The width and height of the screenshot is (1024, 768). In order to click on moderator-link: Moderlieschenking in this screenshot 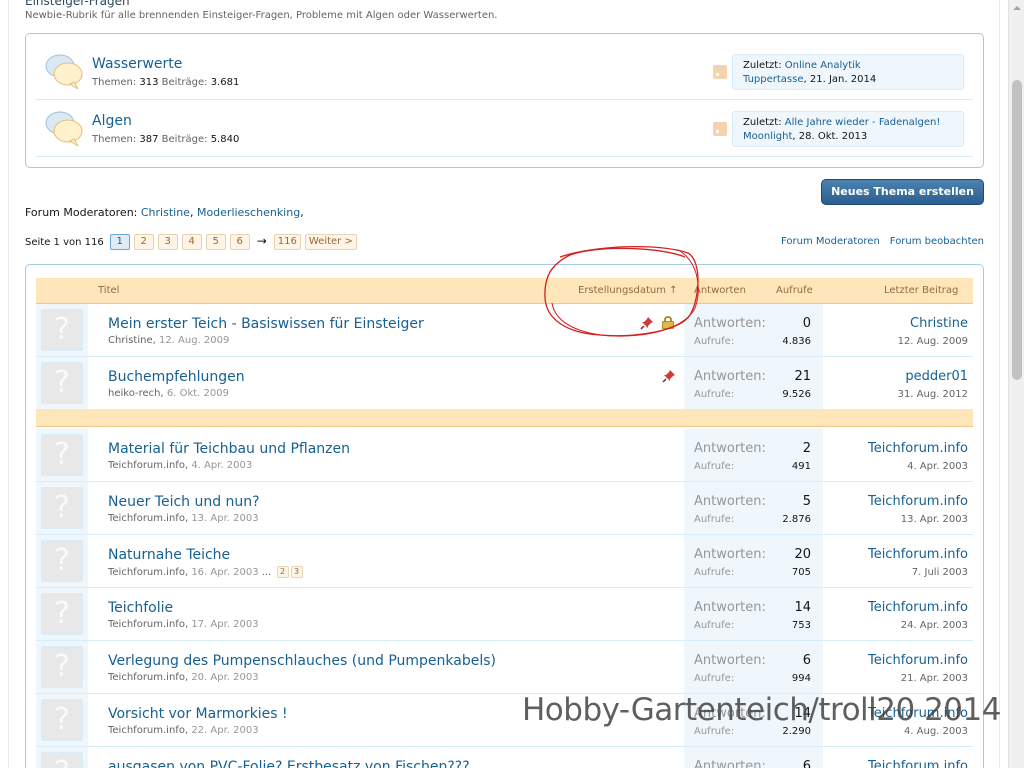, I will do `click(248, 212)`.